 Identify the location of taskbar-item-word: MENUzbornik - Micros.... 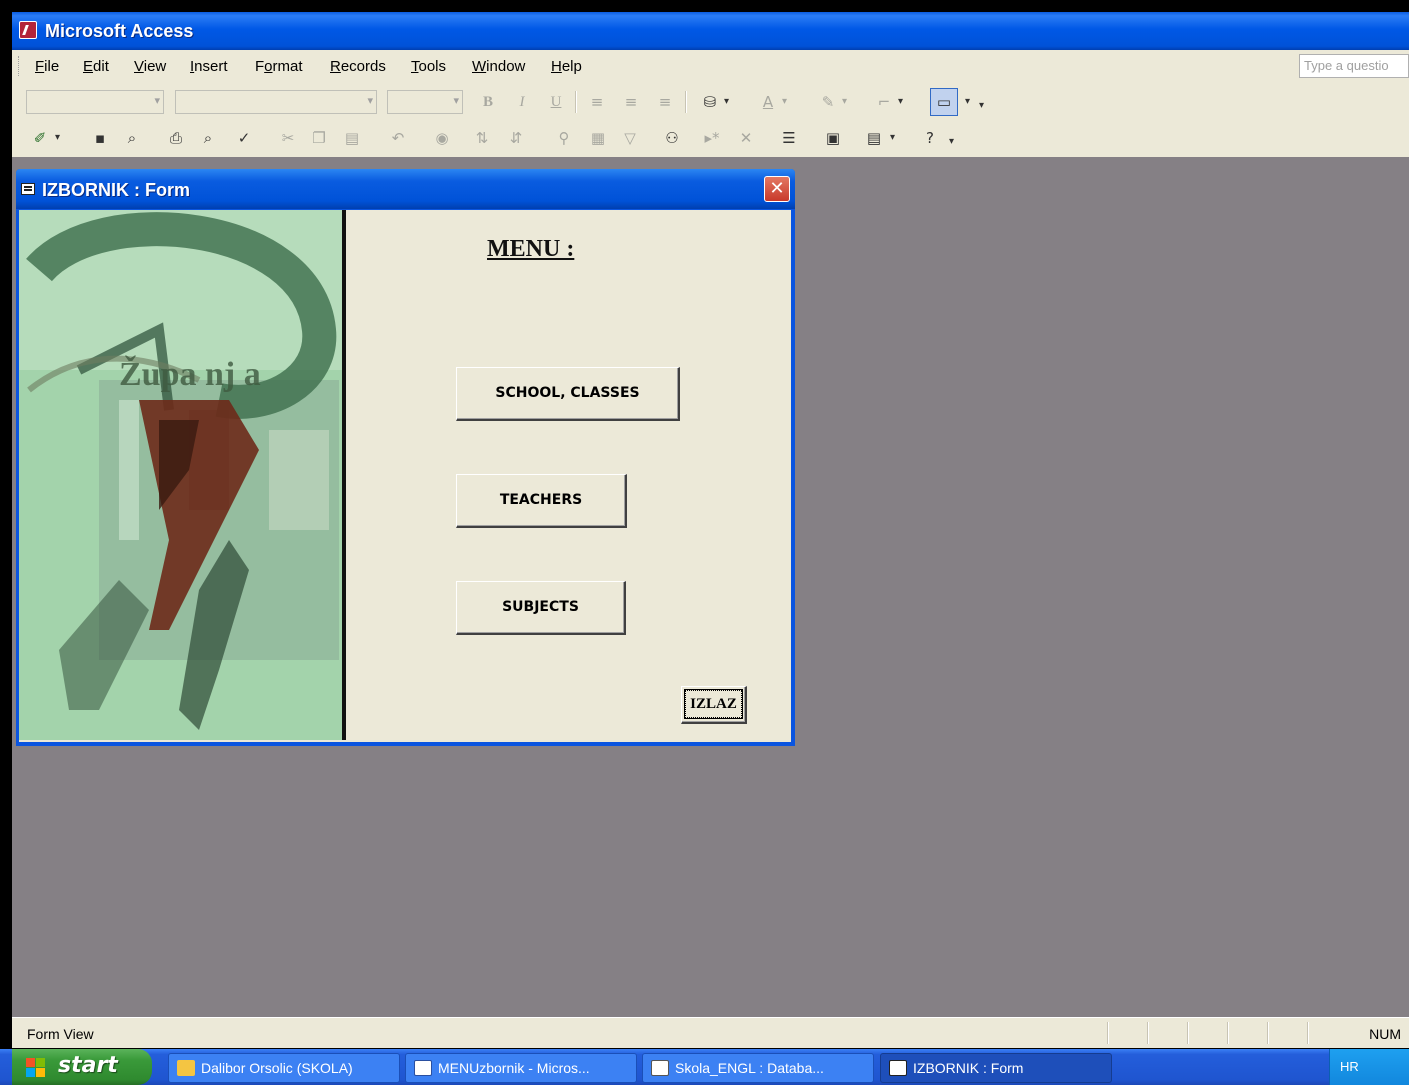
(521, 1068).